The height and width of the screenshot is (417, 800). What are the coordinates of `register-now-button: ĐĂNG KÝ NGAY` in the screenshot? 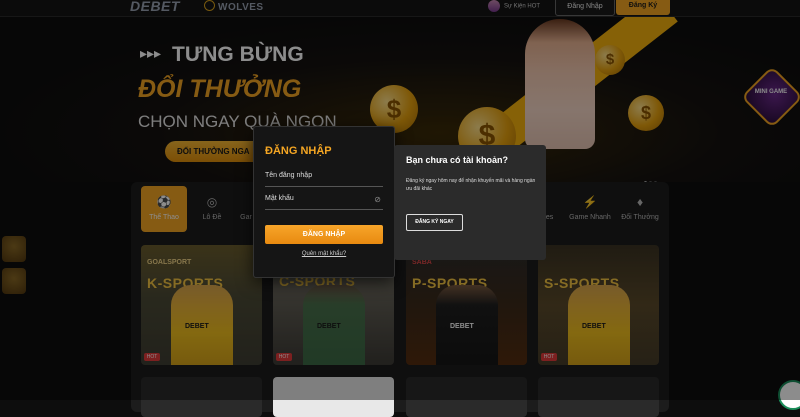 It's located at (434, 222).